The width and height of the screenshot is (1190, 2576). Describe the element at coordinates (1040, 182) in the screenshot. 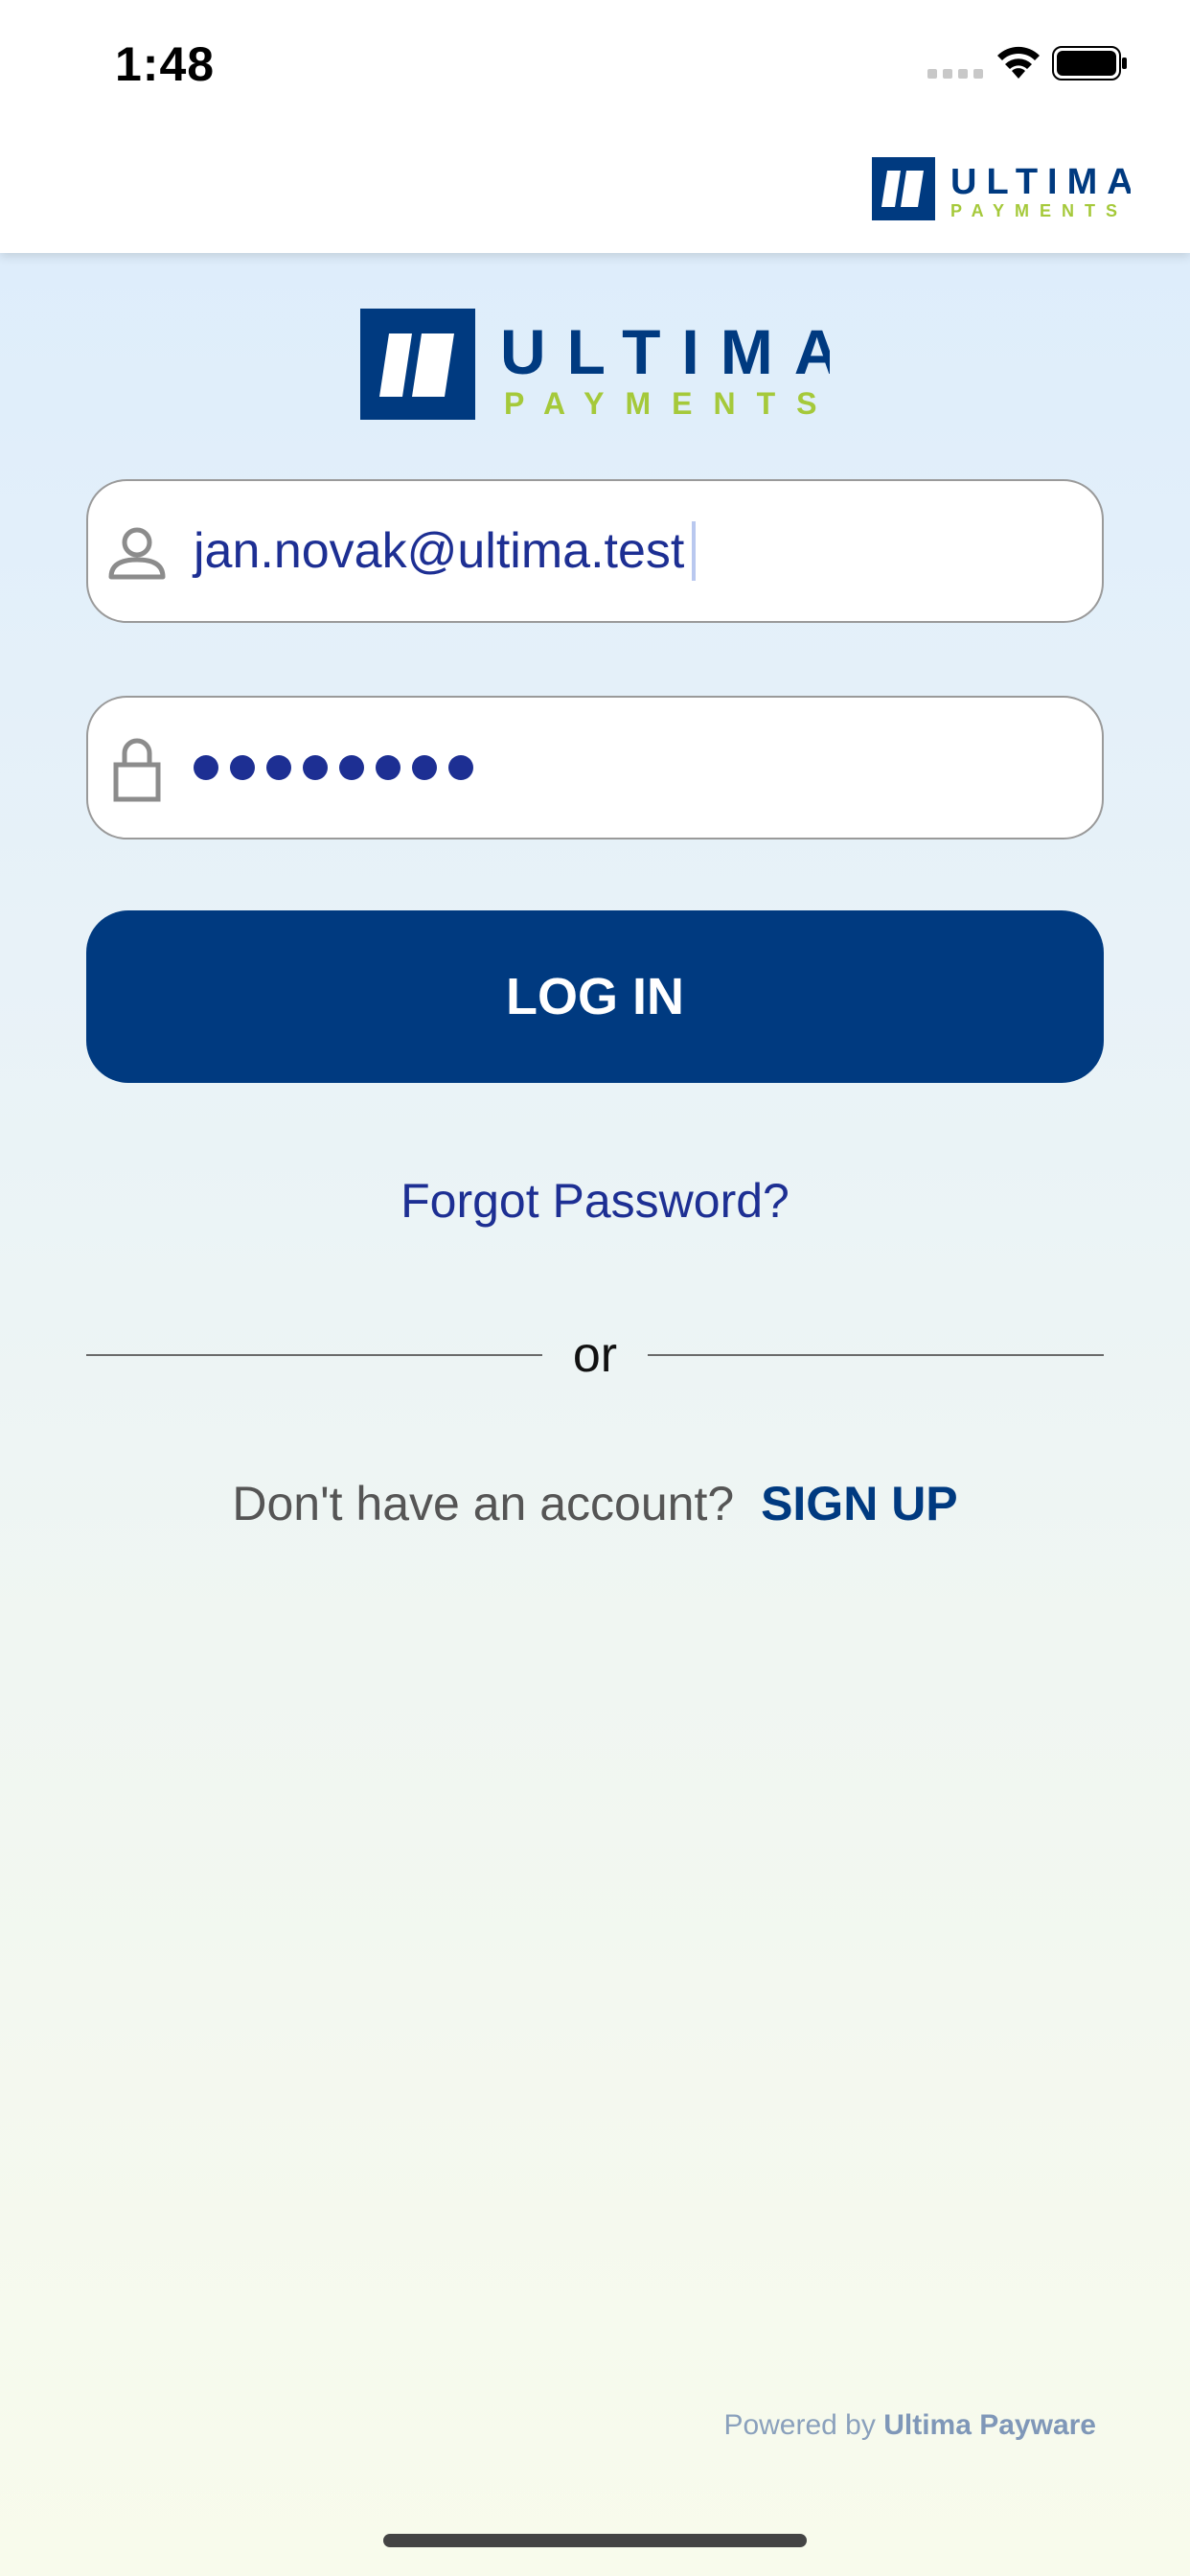

I see `header-logo-word: ULTIMA` at that location.